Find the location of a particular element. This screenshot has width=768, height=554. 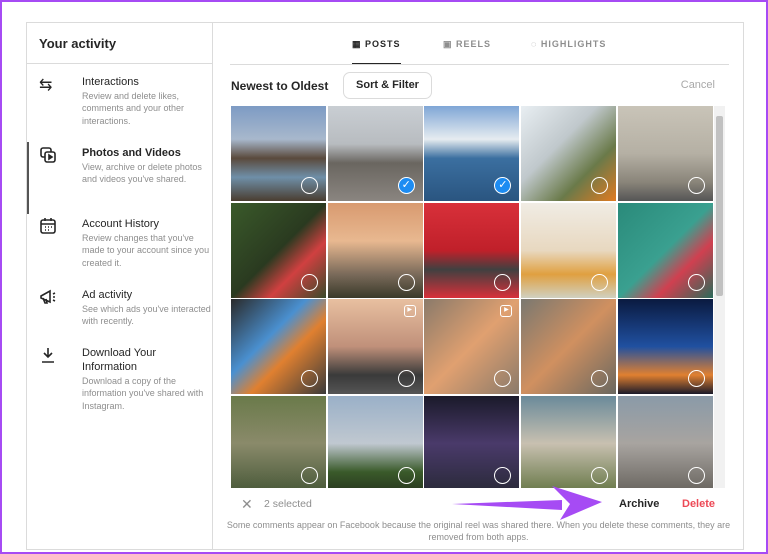

sidebar-title: Your activity is located at coordinates (119, 43).